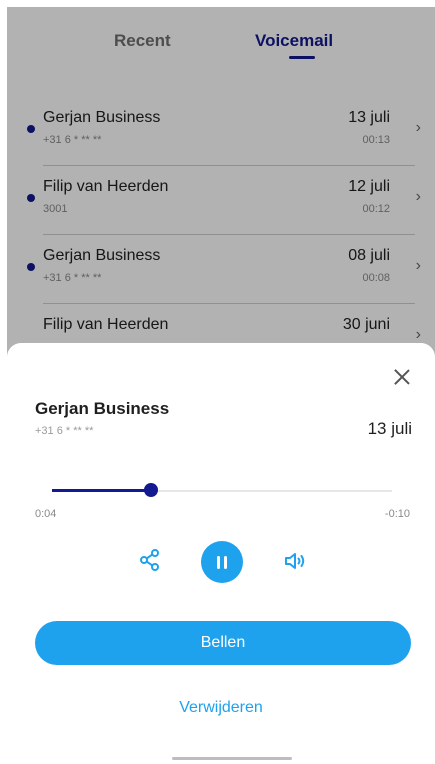 The height and width of the screenshot is (764, 435). I want to click on remaining-time: -0:10, so click(397, 514).